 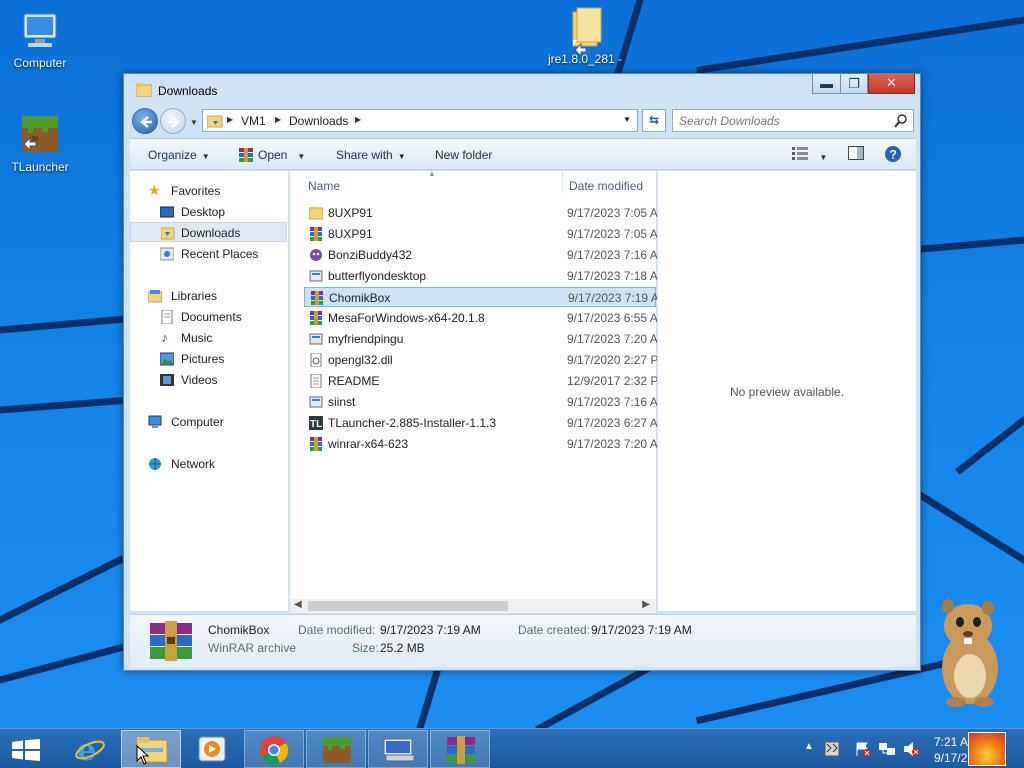 What do you see at coordinates (211, 317) in the screenshot?
I see `nav-label: Documents` at bounding box center [211, 317].